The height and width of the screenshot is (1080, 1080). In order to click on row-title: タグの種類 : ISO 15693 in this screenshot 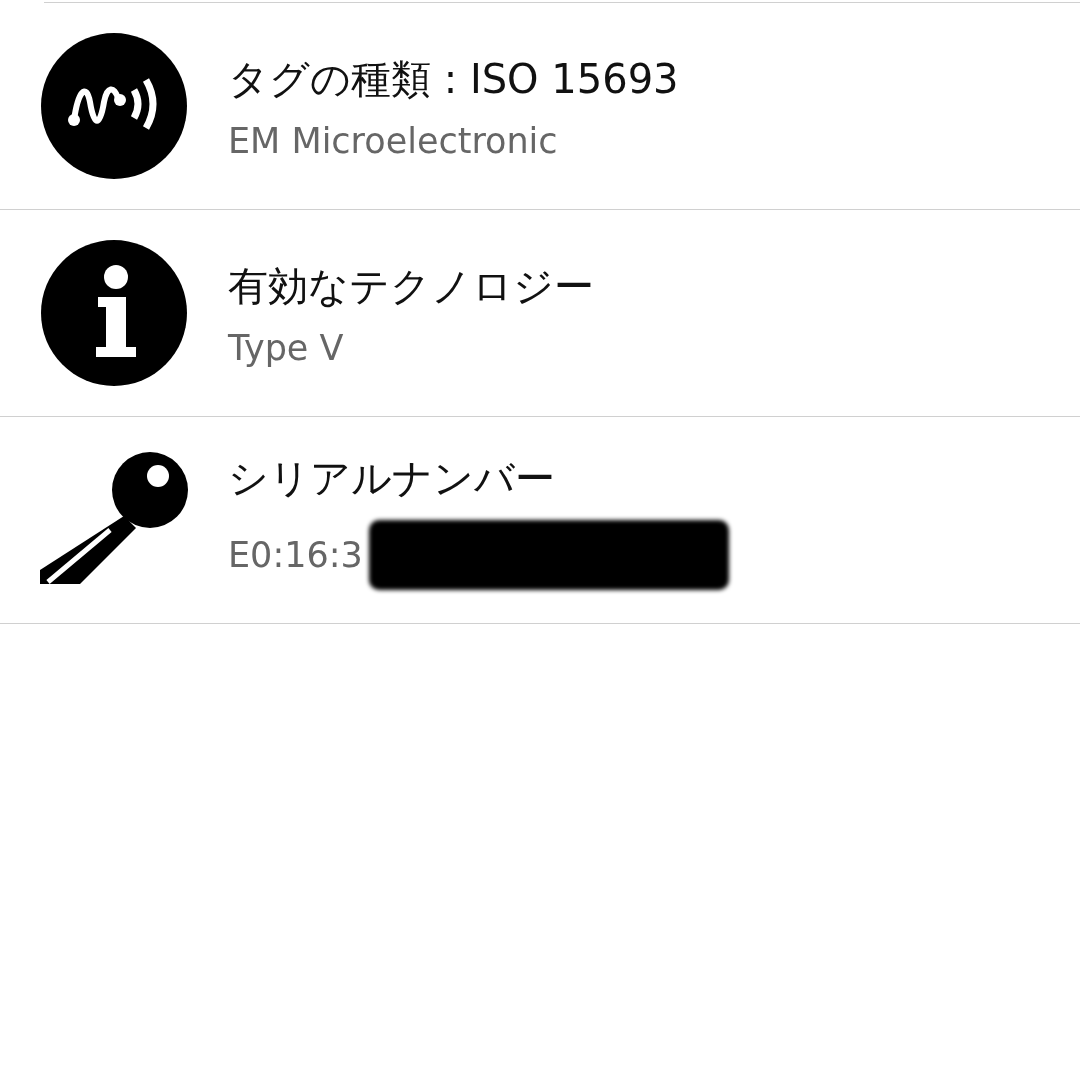, I will do `click(453, 79)`.